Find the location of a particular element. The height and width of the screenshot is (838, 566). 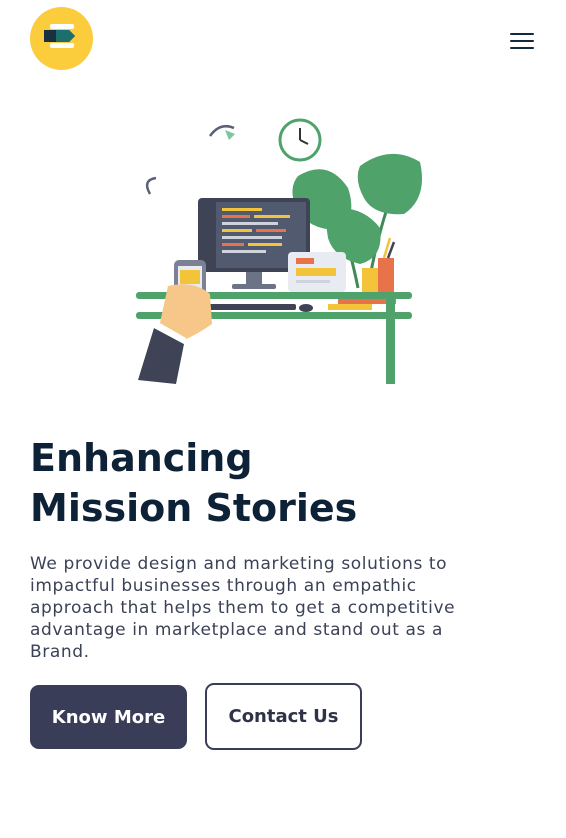

hamburger-menu-icon is located at coordinates (522, 41).